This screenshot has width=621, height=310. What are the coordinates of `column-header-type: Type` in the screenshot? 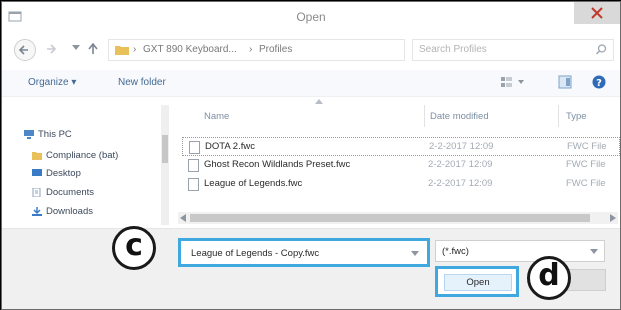 It's located at (576, 116).